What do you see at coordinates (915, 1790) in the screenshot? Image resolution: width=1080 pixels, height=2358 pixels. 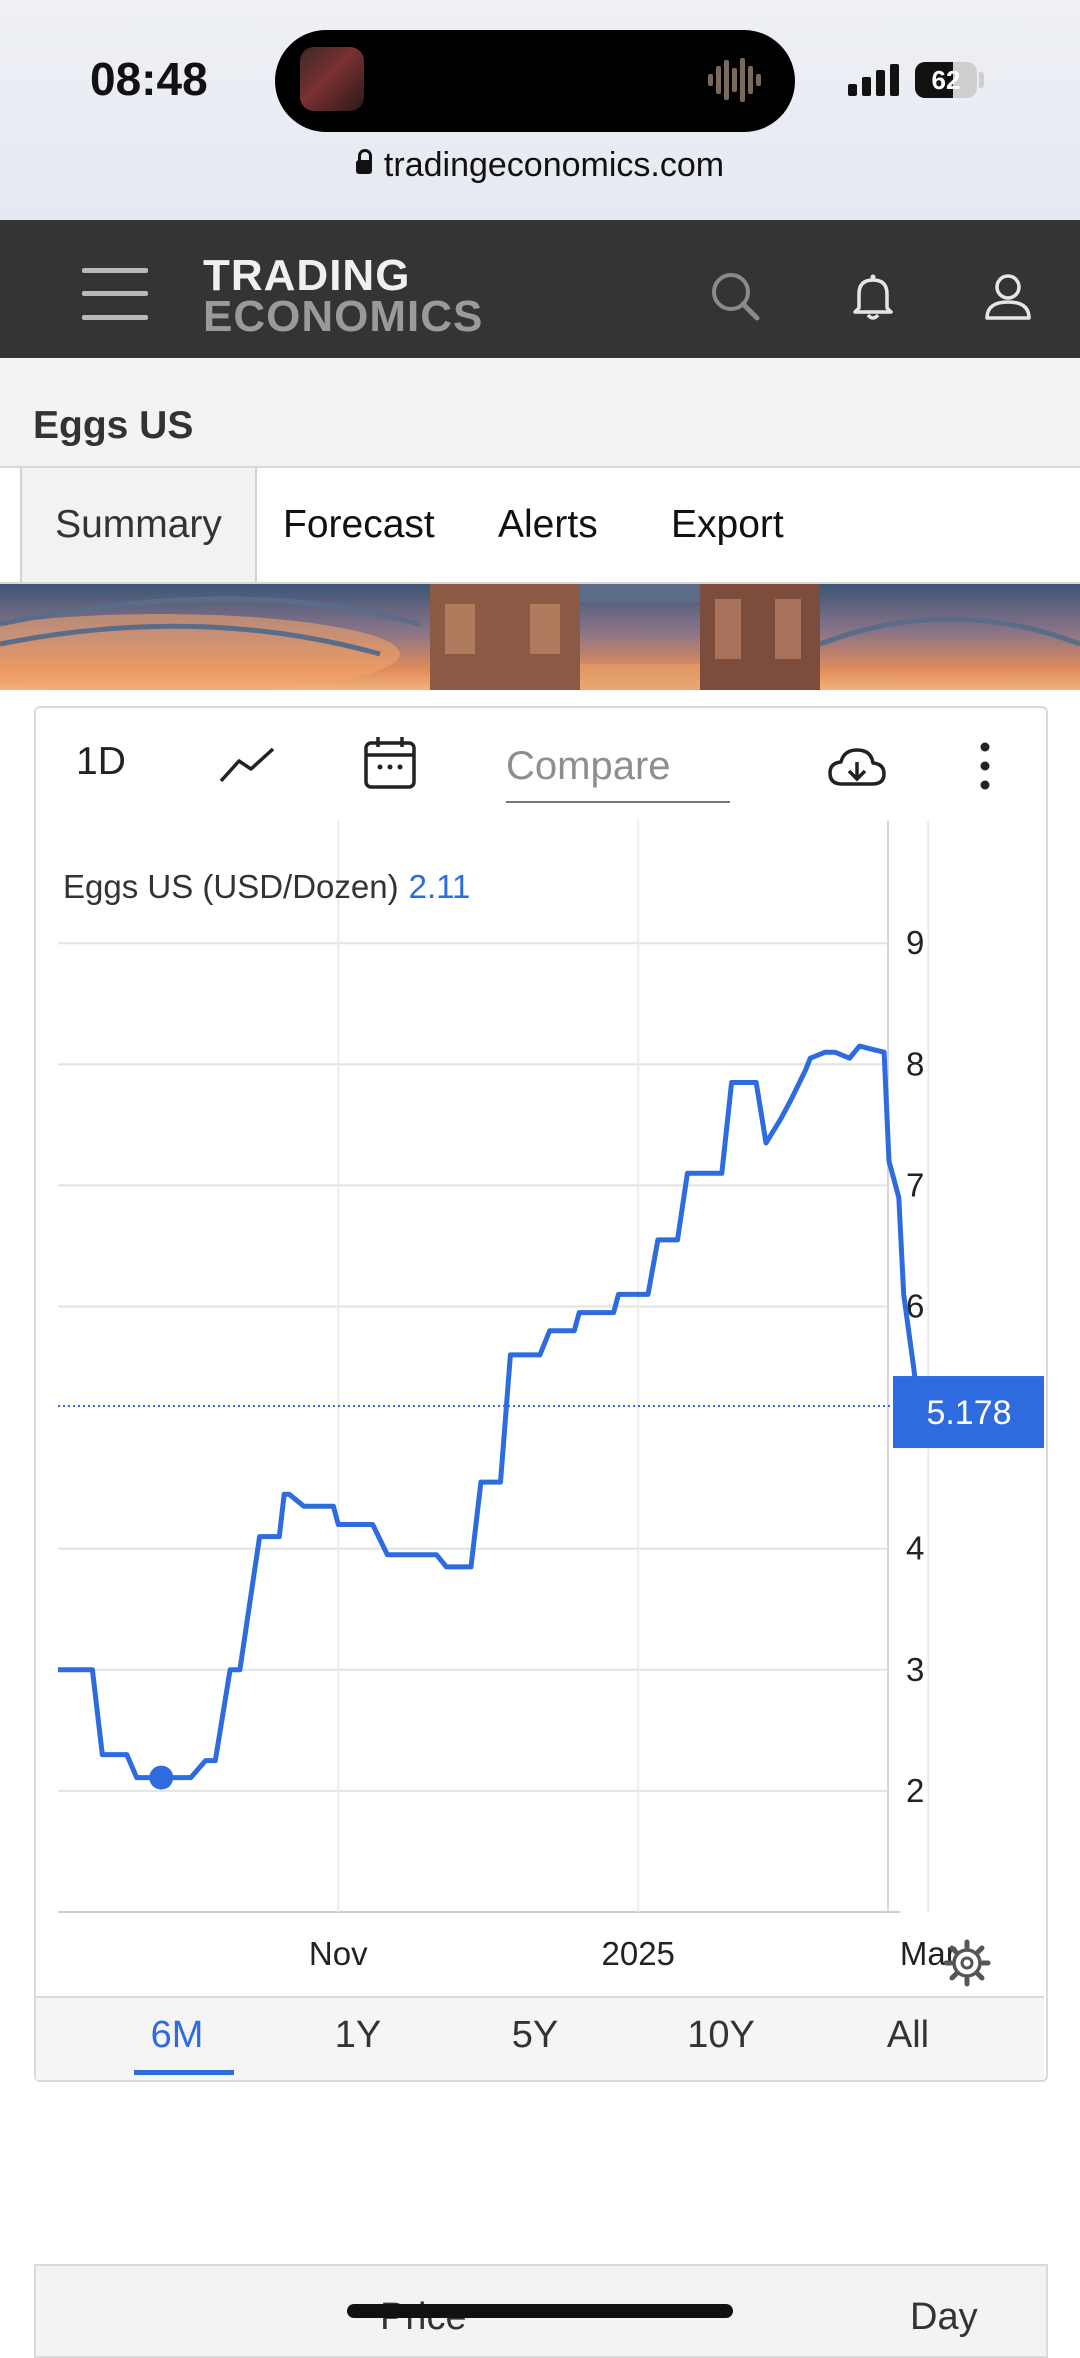 I see `y-tick-label: 2` at bounding box center [915, 1790].